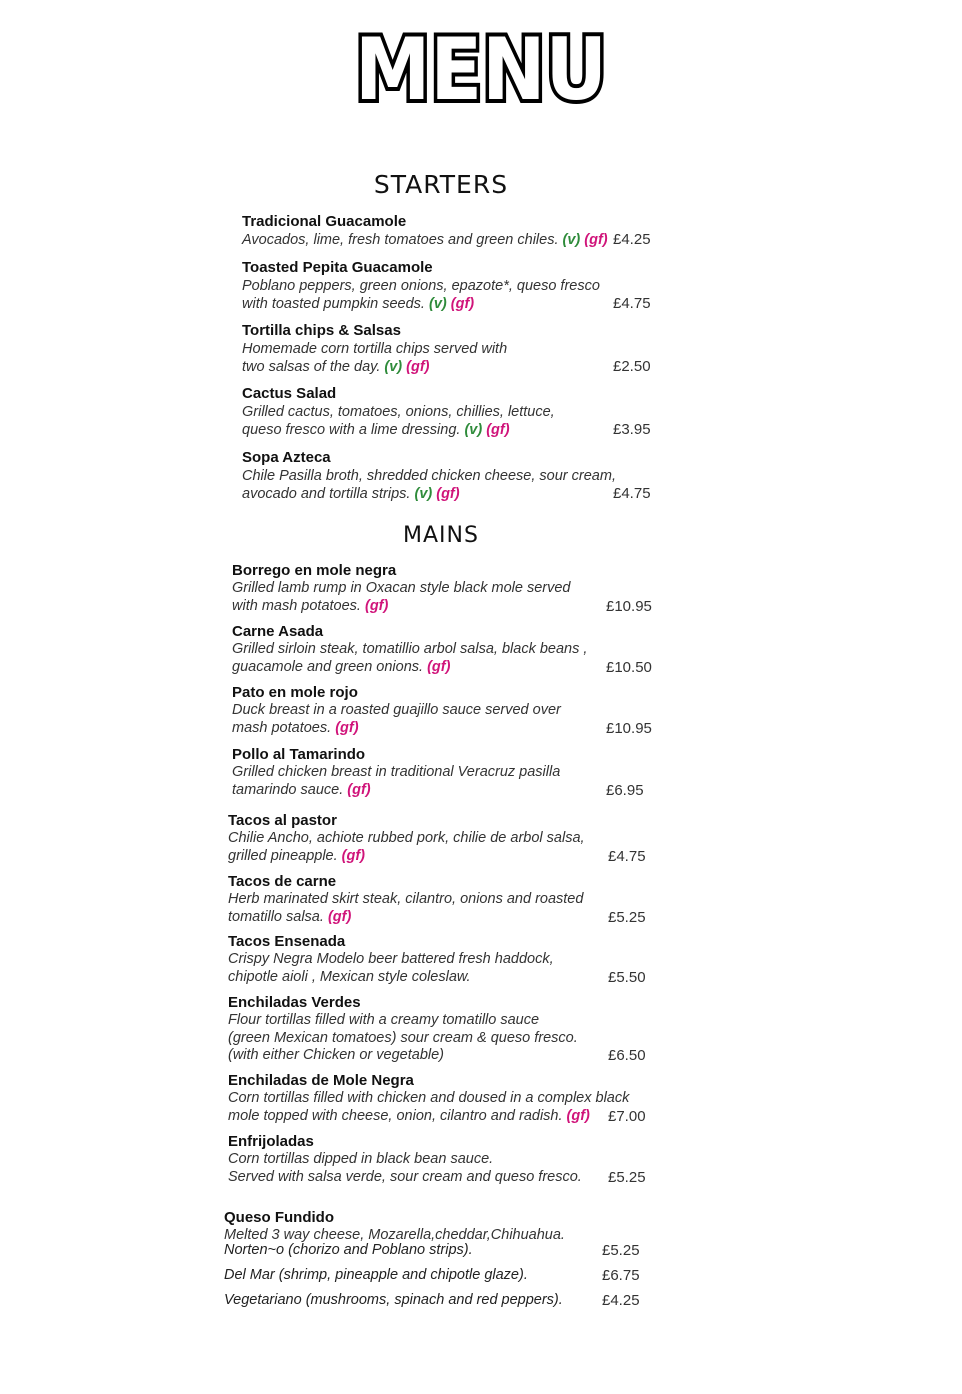  I want to click on item-price: £4.25, so click(632, 239).